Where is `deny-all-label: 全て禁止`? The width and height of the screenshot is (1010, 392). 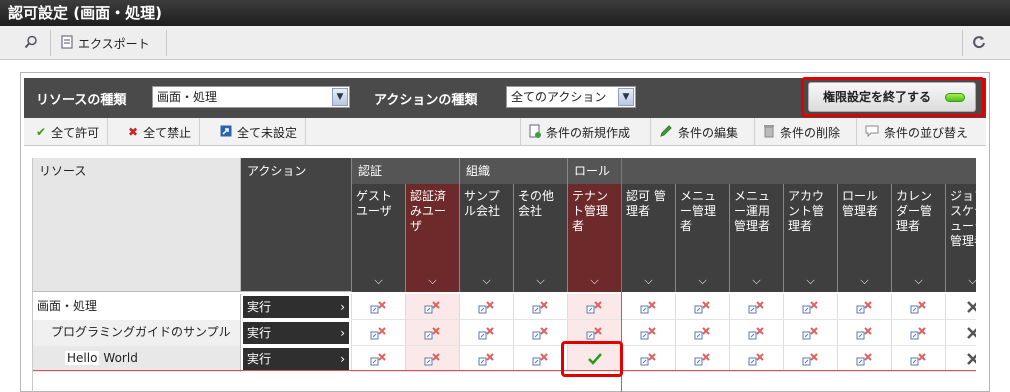
deny-all-label: 全て禁止 is located at coordinates (167, 132).